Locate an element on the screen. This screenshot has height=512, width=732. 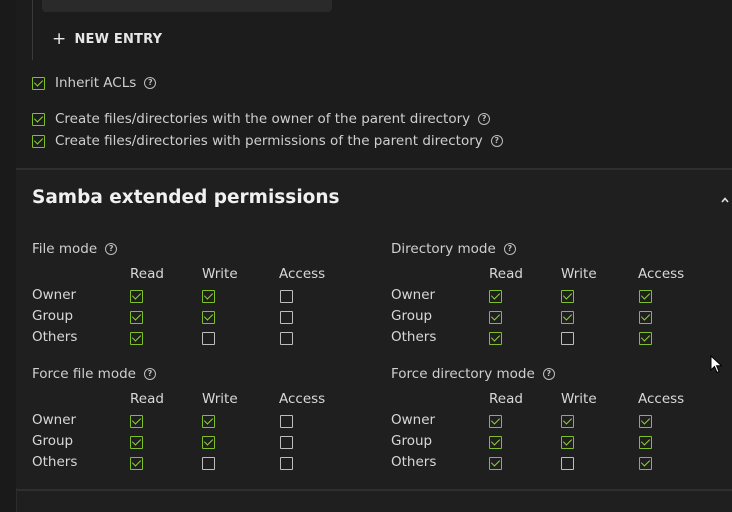
mouse-cursor-icon is located at coordinates (716, 364).